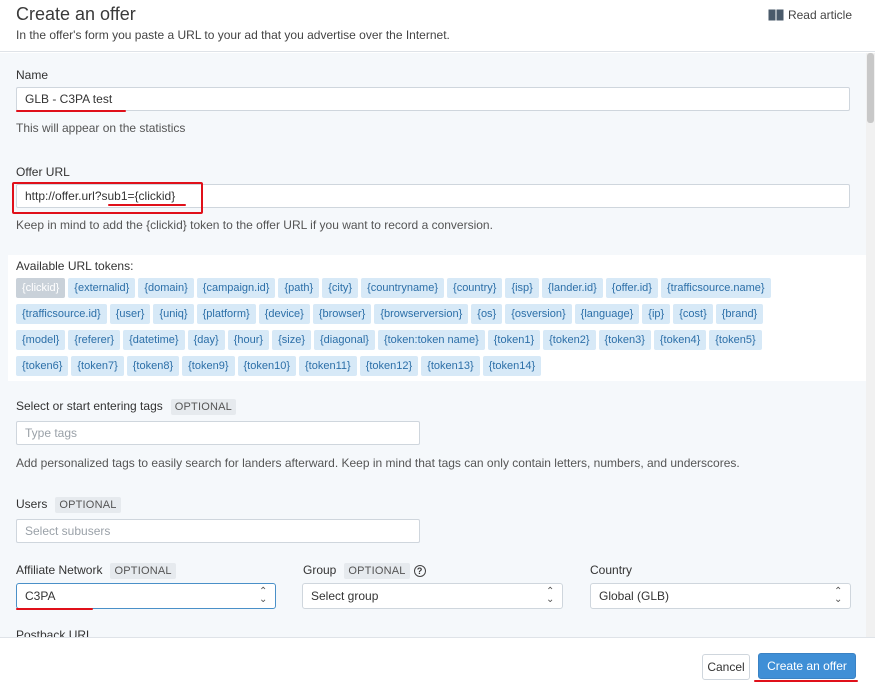 Image resolution: width=875 pixels, height=691 pixels. I want to click on token-chip: {day}, so click(206, 340).